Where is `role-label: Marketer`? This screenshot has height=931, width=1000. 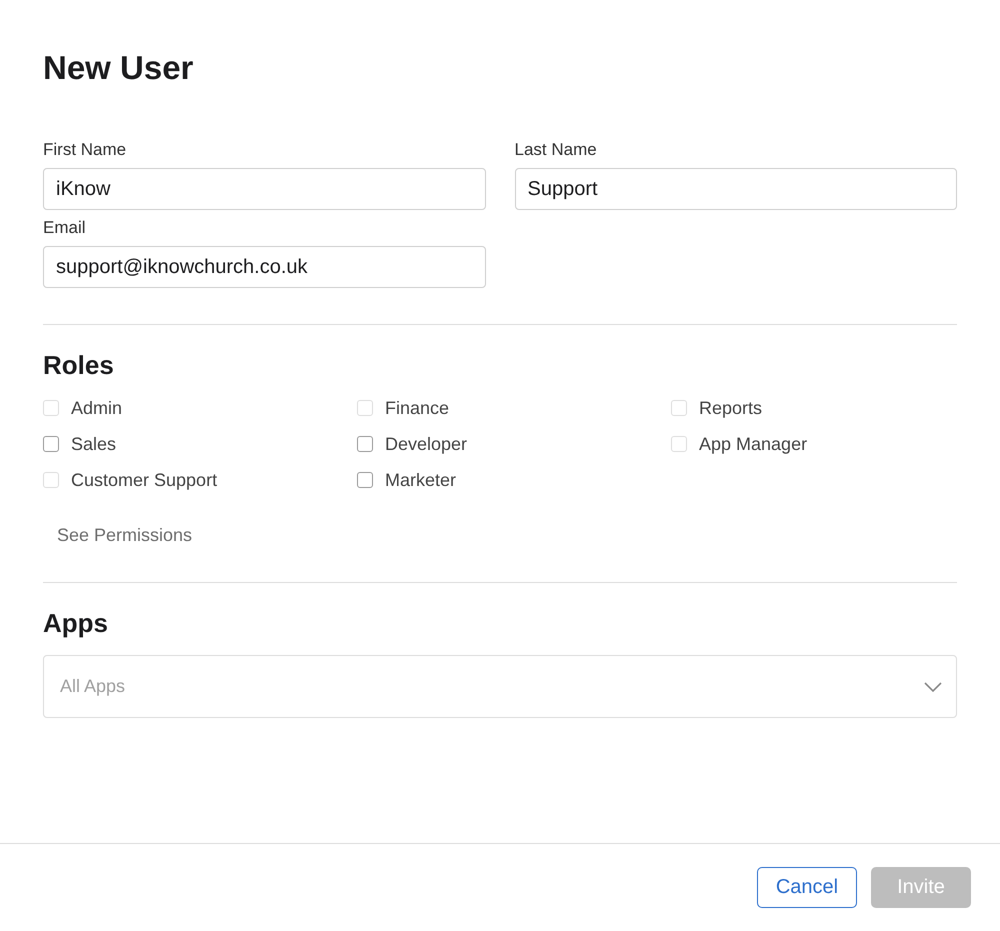 role-label: Marketer is located at coordinates (420, 480).